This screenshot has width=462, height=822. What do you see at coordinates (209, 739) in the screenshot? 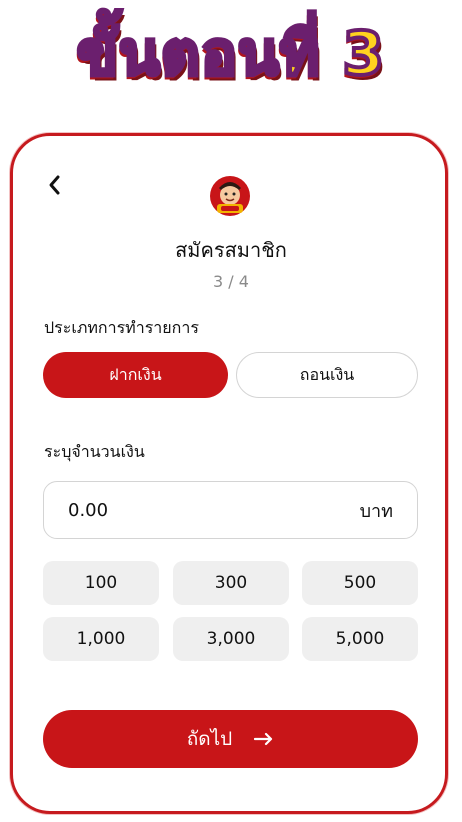
I see `next-button-label: ถัดไป` at bounding box center [209, 739].